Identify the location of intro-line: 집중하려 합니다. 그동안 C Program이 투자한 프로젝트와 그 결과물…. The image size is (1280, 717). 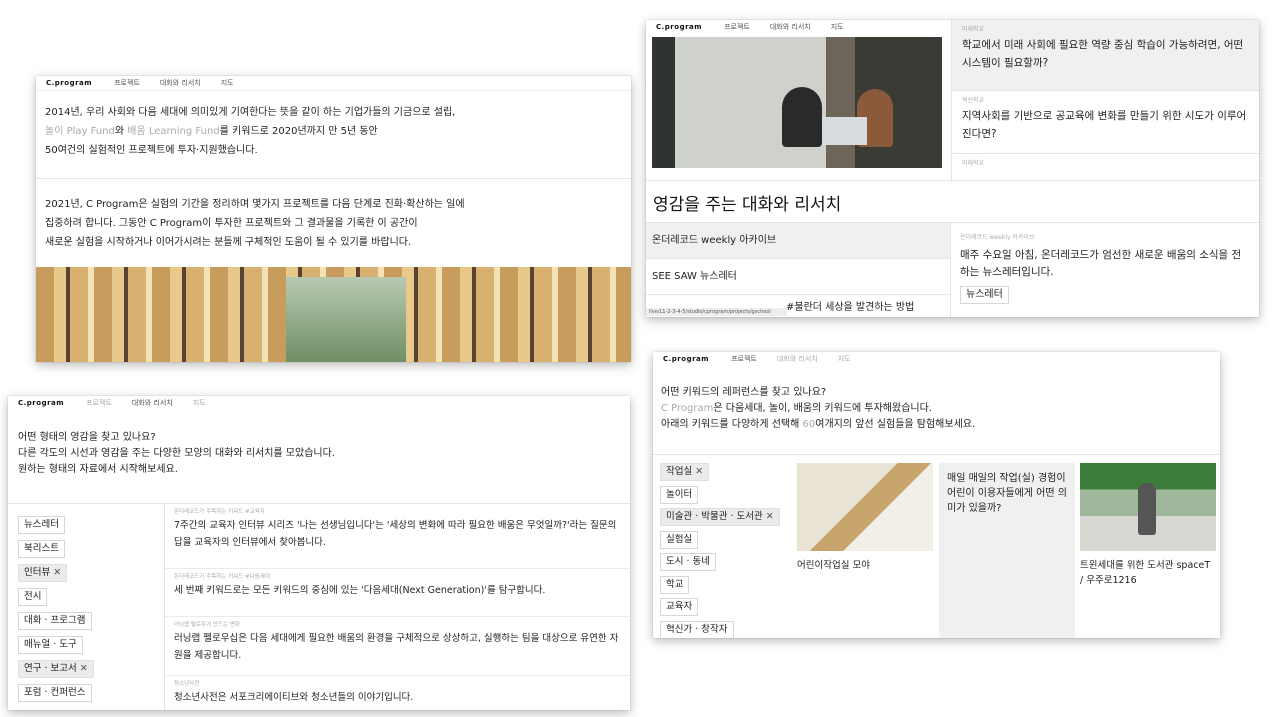
(231, 223).